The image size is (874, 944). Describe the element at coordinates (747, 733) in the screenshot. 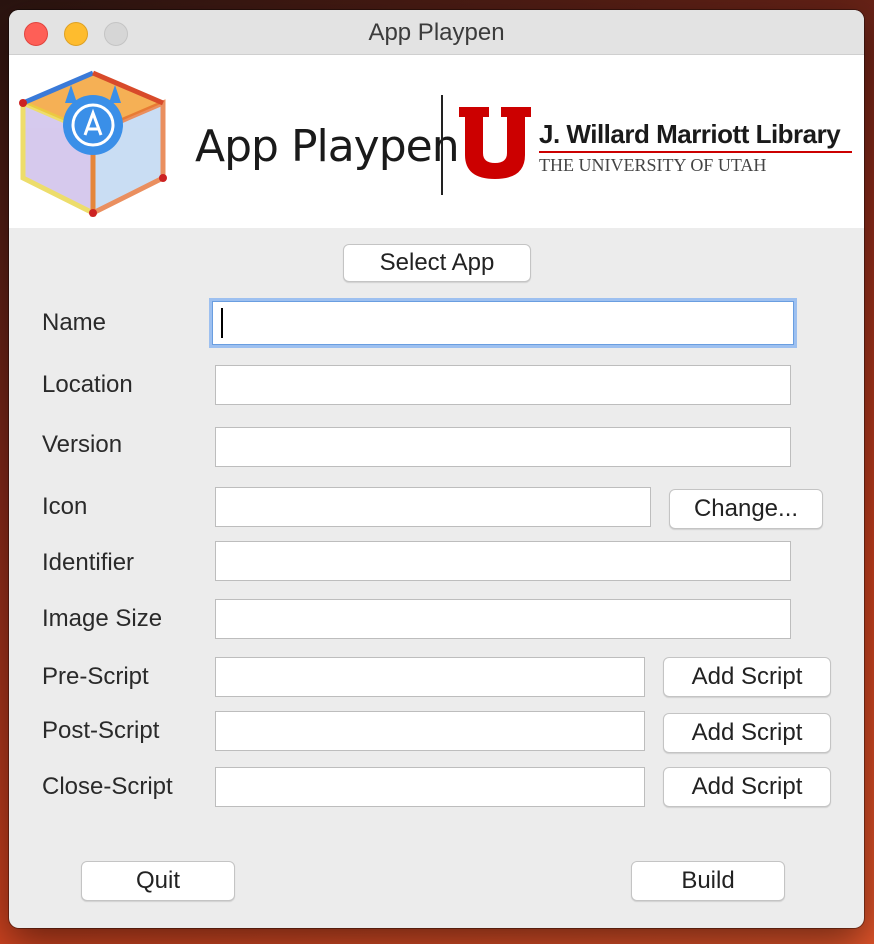

I see `add-post-script-button: Add Script` at that location.